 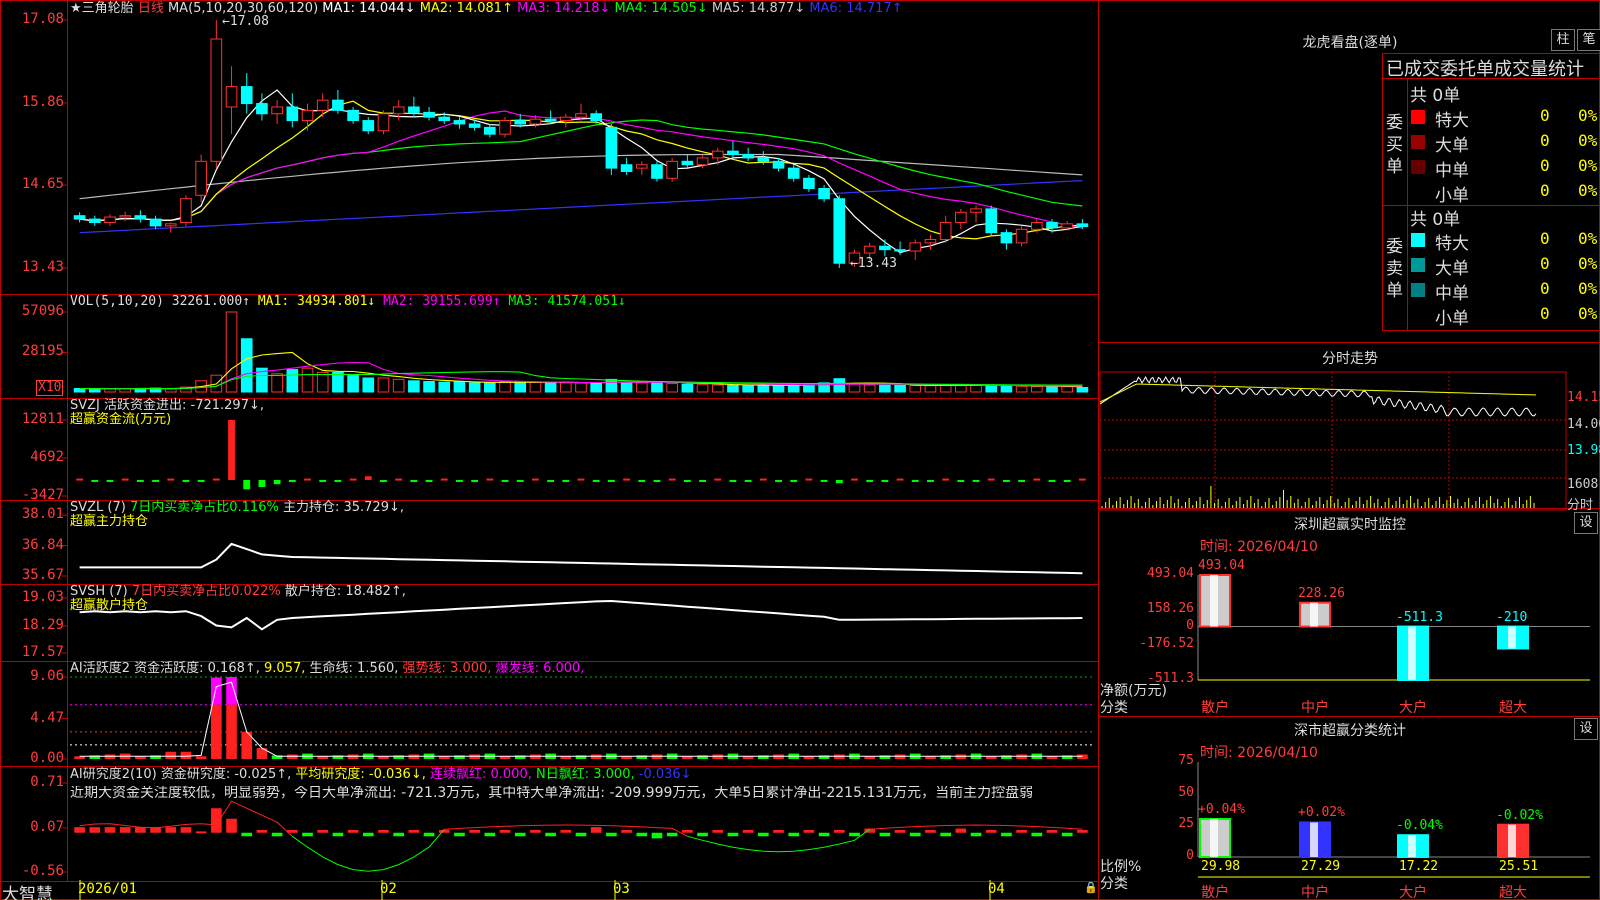 What do you see at coordinates (1350, 359) in the screenshot?
I see `intraday-title: 分时走势` at bounding box center [1350, 359].